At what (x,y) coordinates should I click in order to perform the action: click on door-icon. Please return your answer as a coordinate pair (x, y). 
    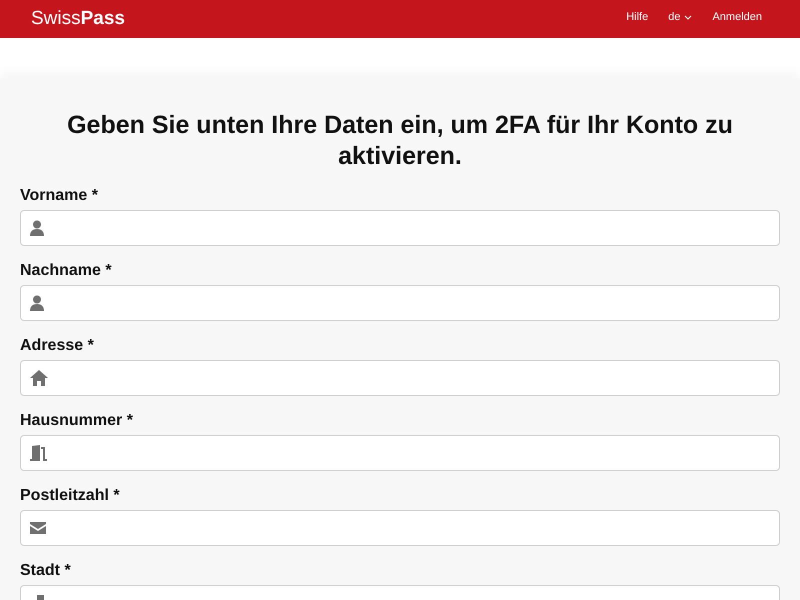
    Looking at the image, I should click on (39, 453).